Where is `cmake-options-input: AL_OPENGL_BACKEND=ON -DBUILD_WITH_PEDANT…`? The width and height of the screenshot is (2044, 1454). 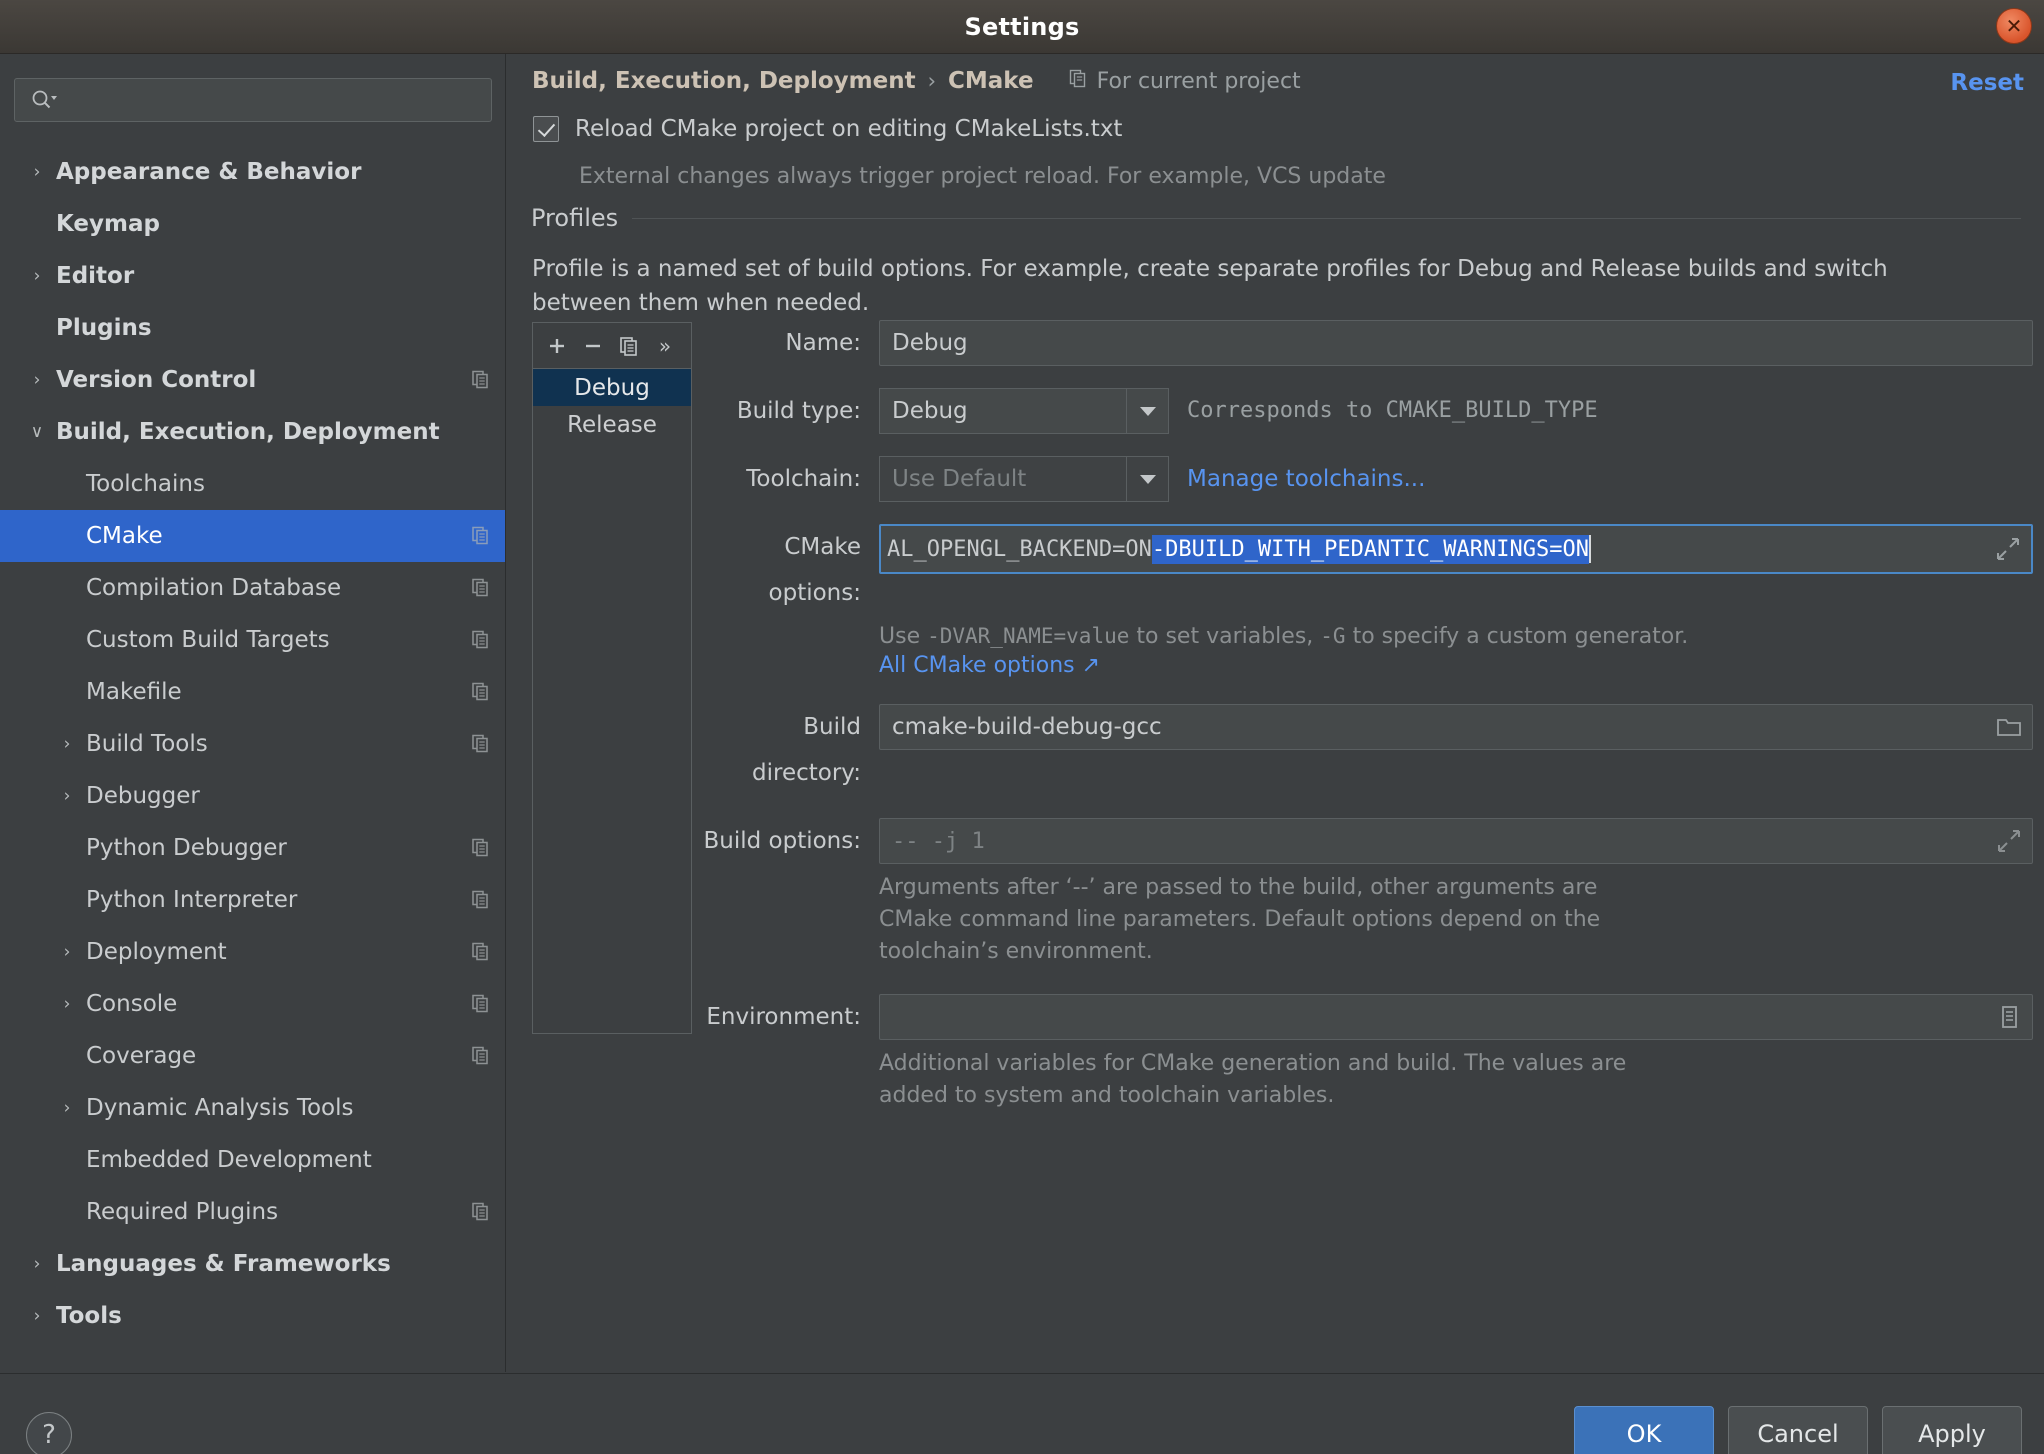
cmake-options-input: AL_OPENGL_BACKEND=ON -DBUILD_WITH_PEDANT… is located at coordinates (1456, 549).